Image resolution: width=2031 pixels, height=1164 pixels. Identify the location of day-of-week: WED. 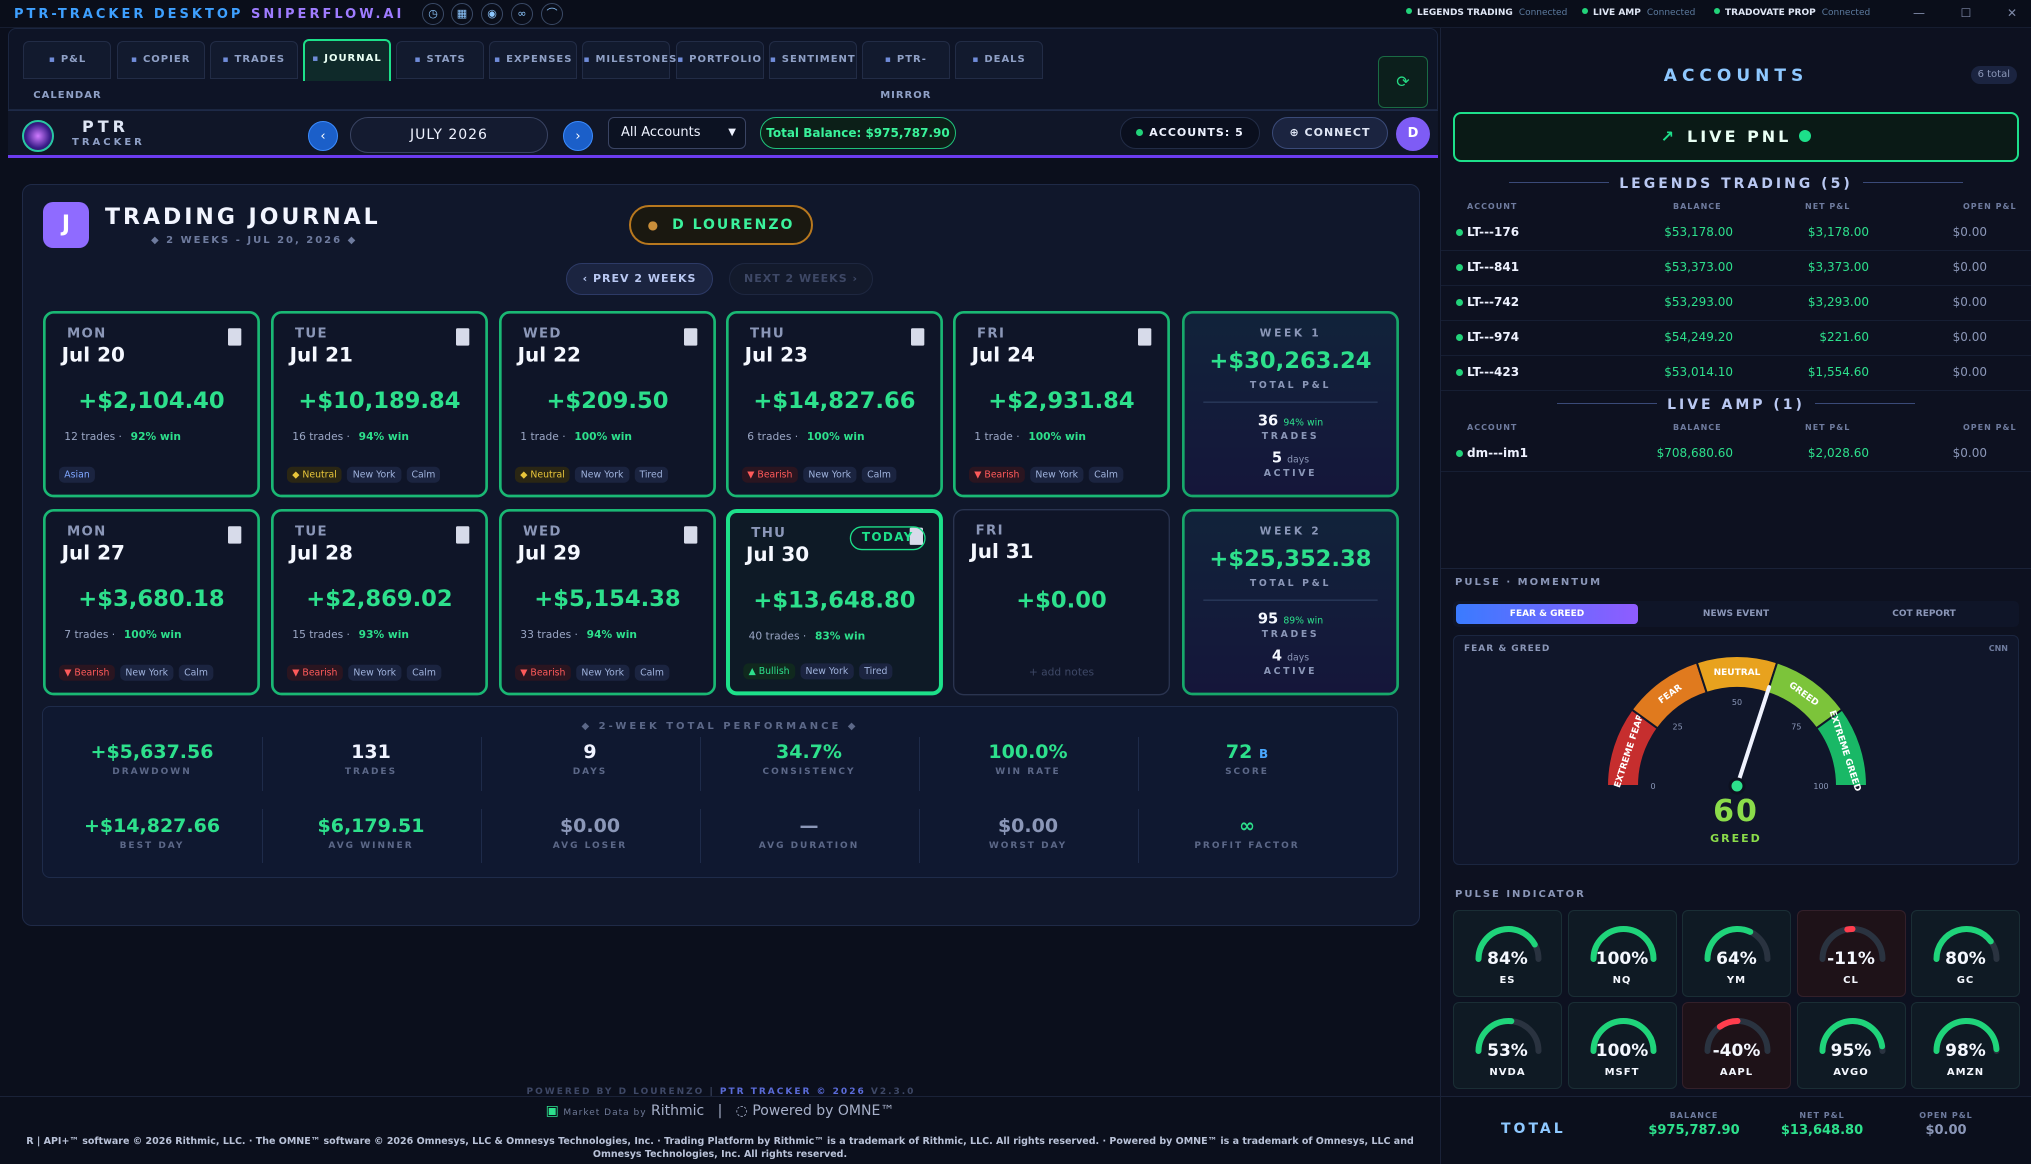
(542, 532).